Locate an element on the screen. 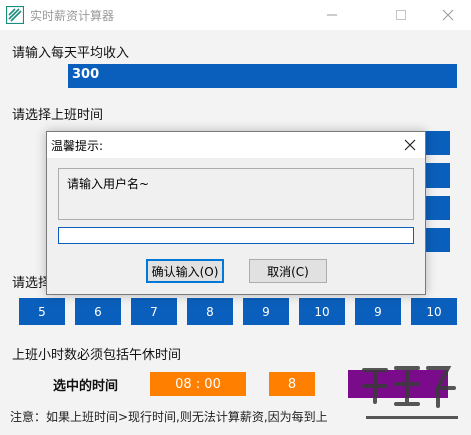 The width and height of the screenshot is (471, 435). income-label: 请输入每天平均收入 is located at coordinates (71, 53).